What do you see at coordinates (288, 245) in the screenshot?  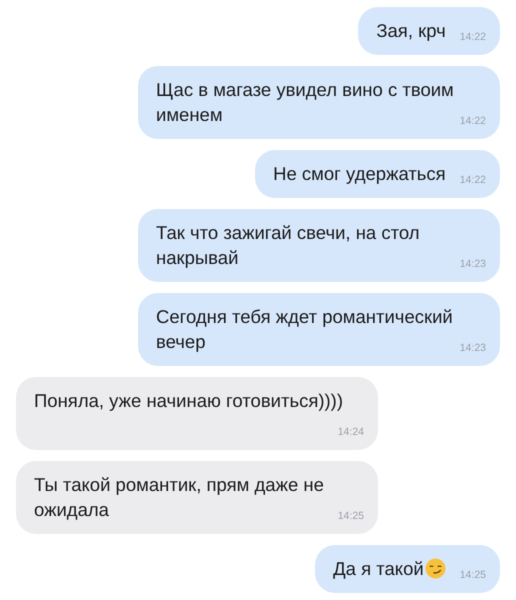 I see `message-text: Так что зажигай свечи, на стол накрывай` at bounding box center [288, 245].